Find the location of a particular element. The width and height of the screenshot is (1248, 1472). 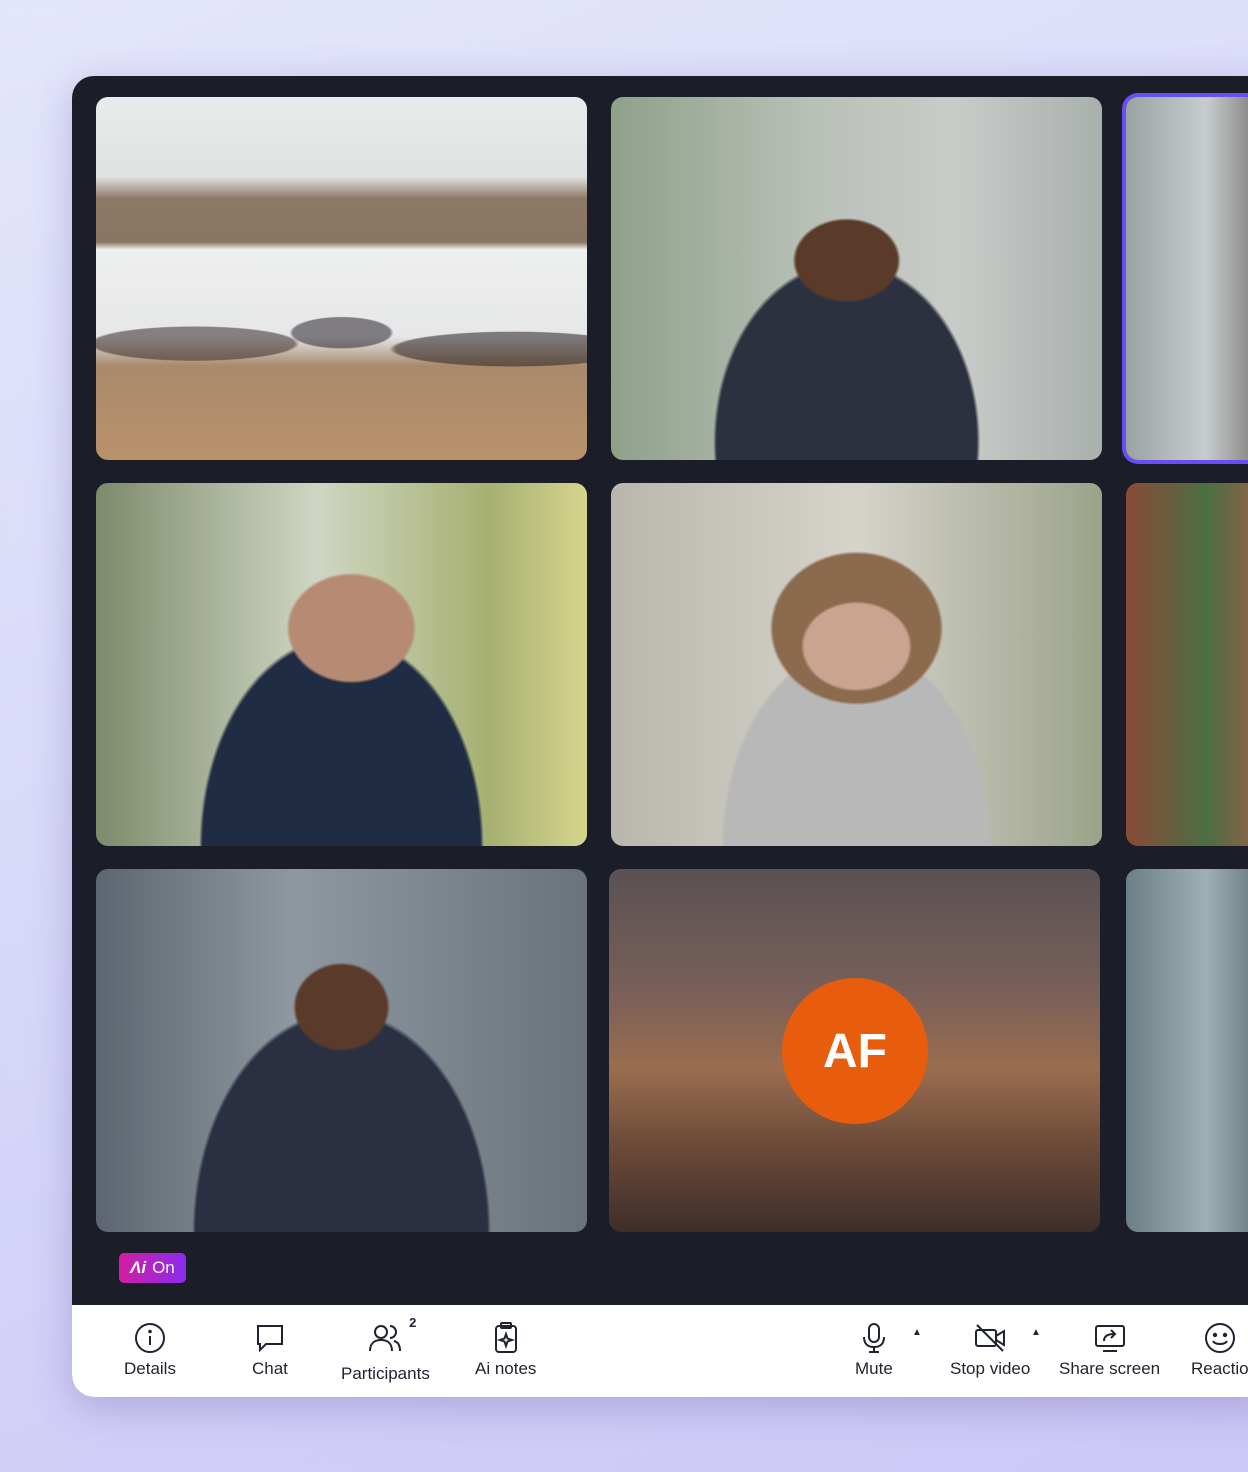

ai-notes-button: Ai notes is located at coordinates (505, 1350).